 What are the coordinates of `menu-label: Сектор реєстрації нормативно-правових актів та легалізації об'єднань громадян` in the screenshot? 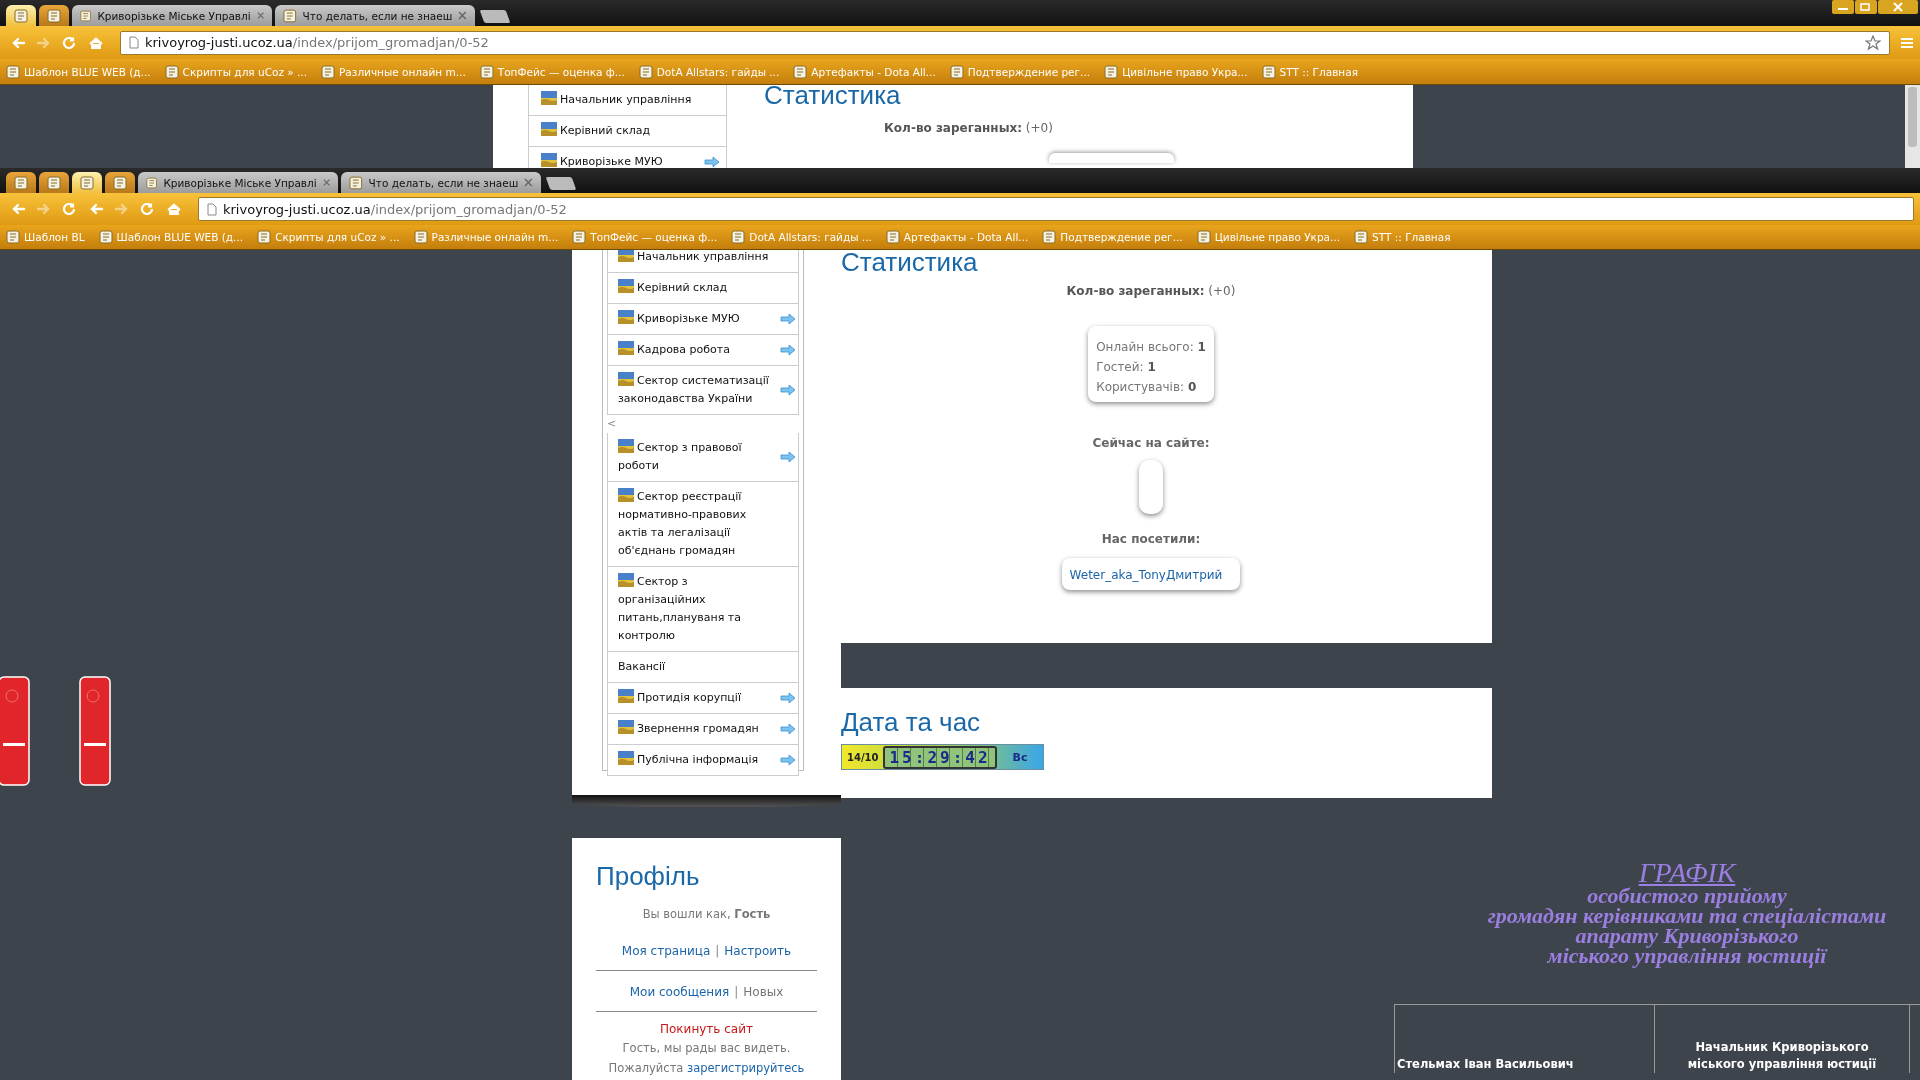 It's located at (683, 523).